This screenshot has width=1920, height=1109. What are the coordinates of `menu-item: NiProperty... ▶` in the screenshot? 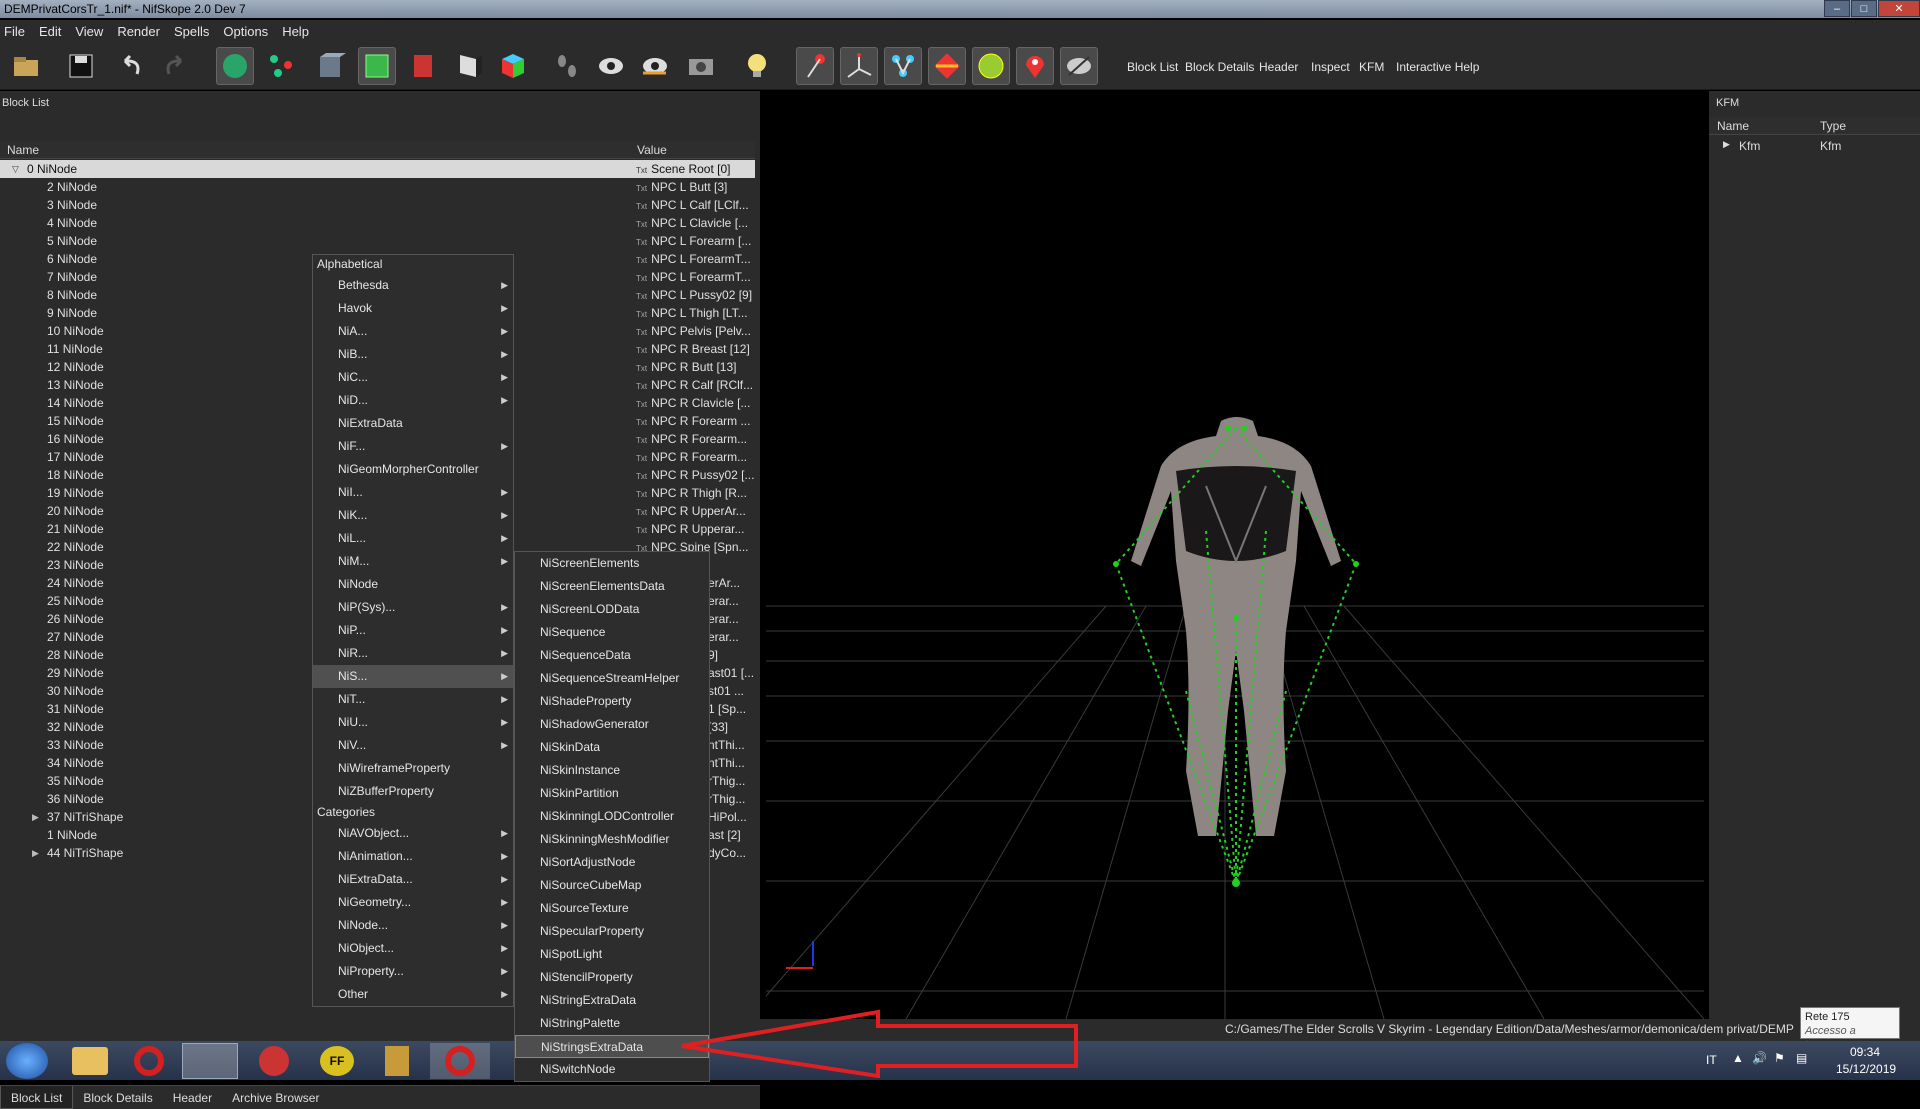 It's located at (413, 971).